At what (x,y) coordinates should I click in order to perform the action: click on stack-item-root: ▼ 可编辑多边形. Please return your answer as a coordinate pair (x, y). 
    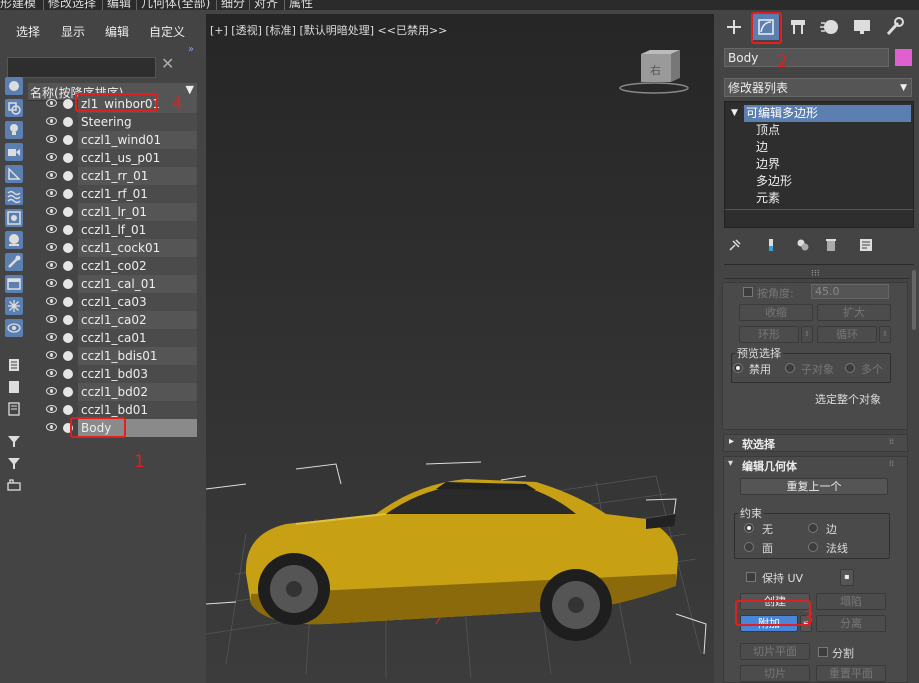
    Looking at the image, I should click on (820, 113).